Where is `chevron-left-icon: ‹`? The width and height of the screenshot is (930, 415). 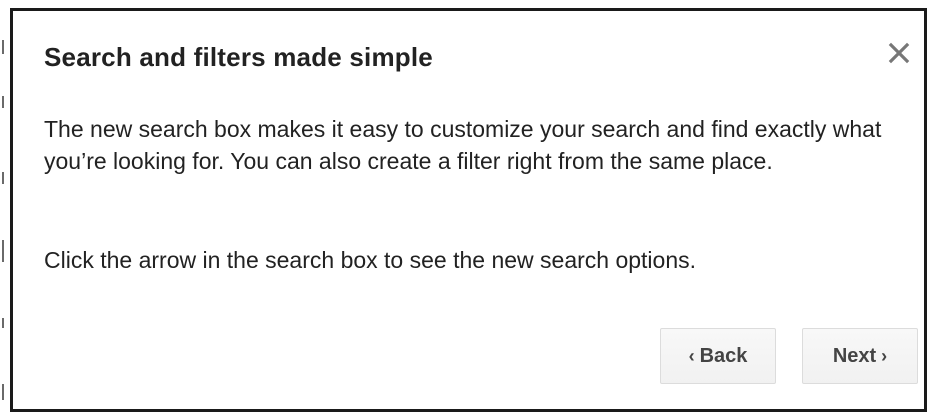 chevron-left-icon: ‹ is located at coordinates (691, 355).